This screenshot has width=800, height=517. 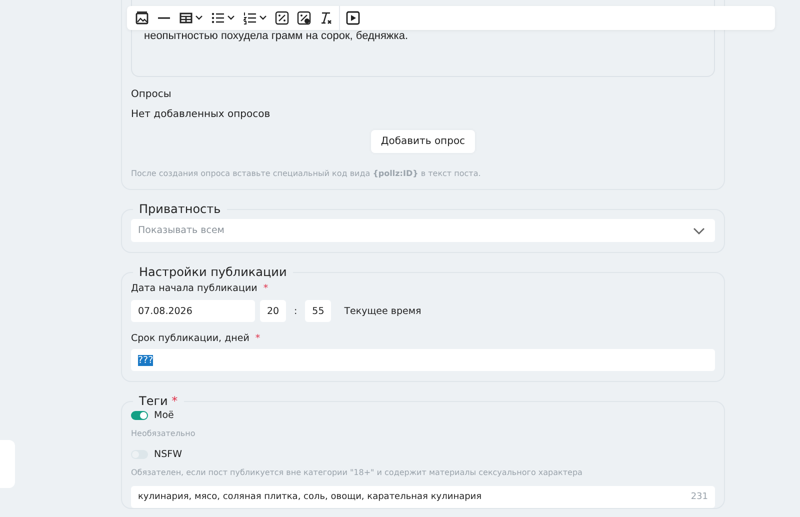 I want to click on hint-text: После создания опроса вставьте специальный код вида {pollz:ID} в текст поста., so click(x=306, y=173).